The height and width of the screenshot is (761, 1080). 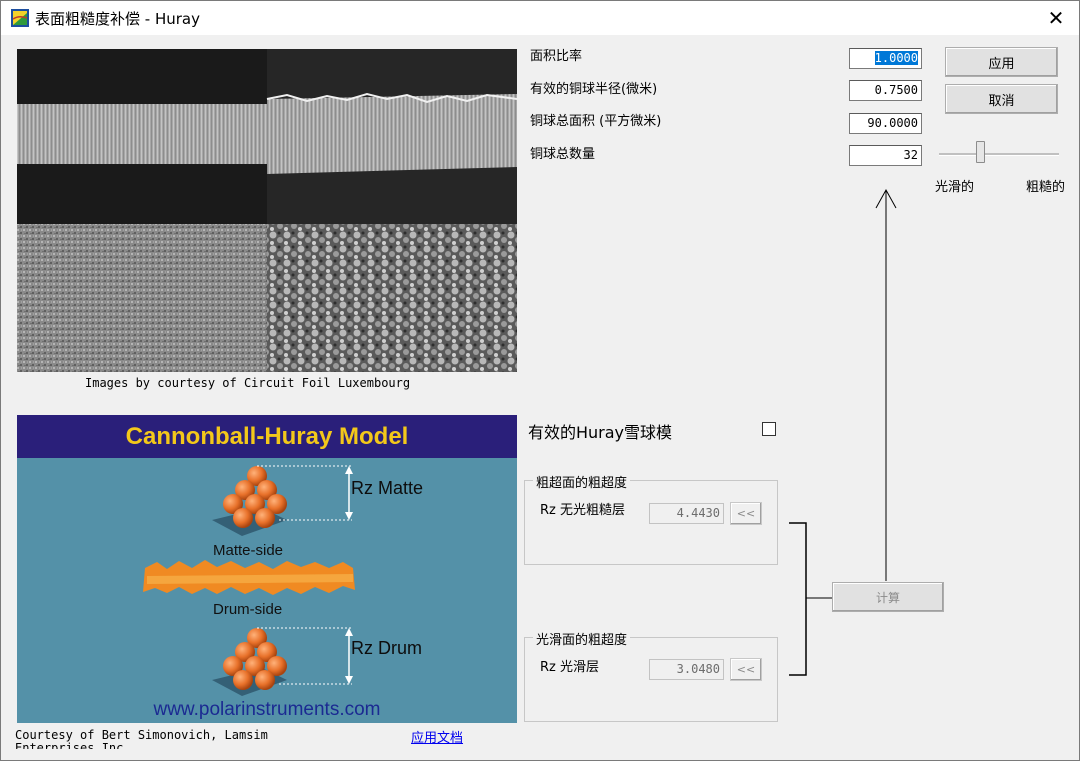 I want to click on copy-drum-button: <<, so click(x=746, y=669).